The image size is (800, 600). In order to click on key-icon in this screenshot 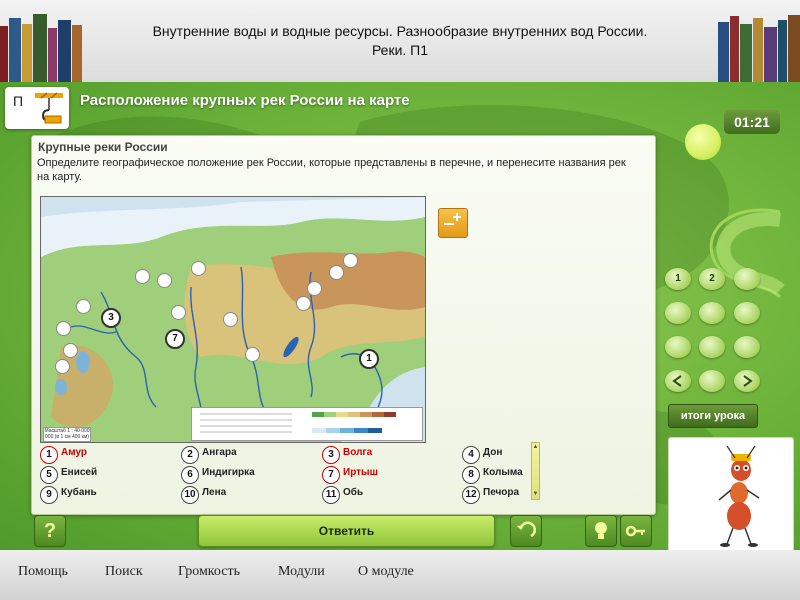, I will do `click(635, 531)`.